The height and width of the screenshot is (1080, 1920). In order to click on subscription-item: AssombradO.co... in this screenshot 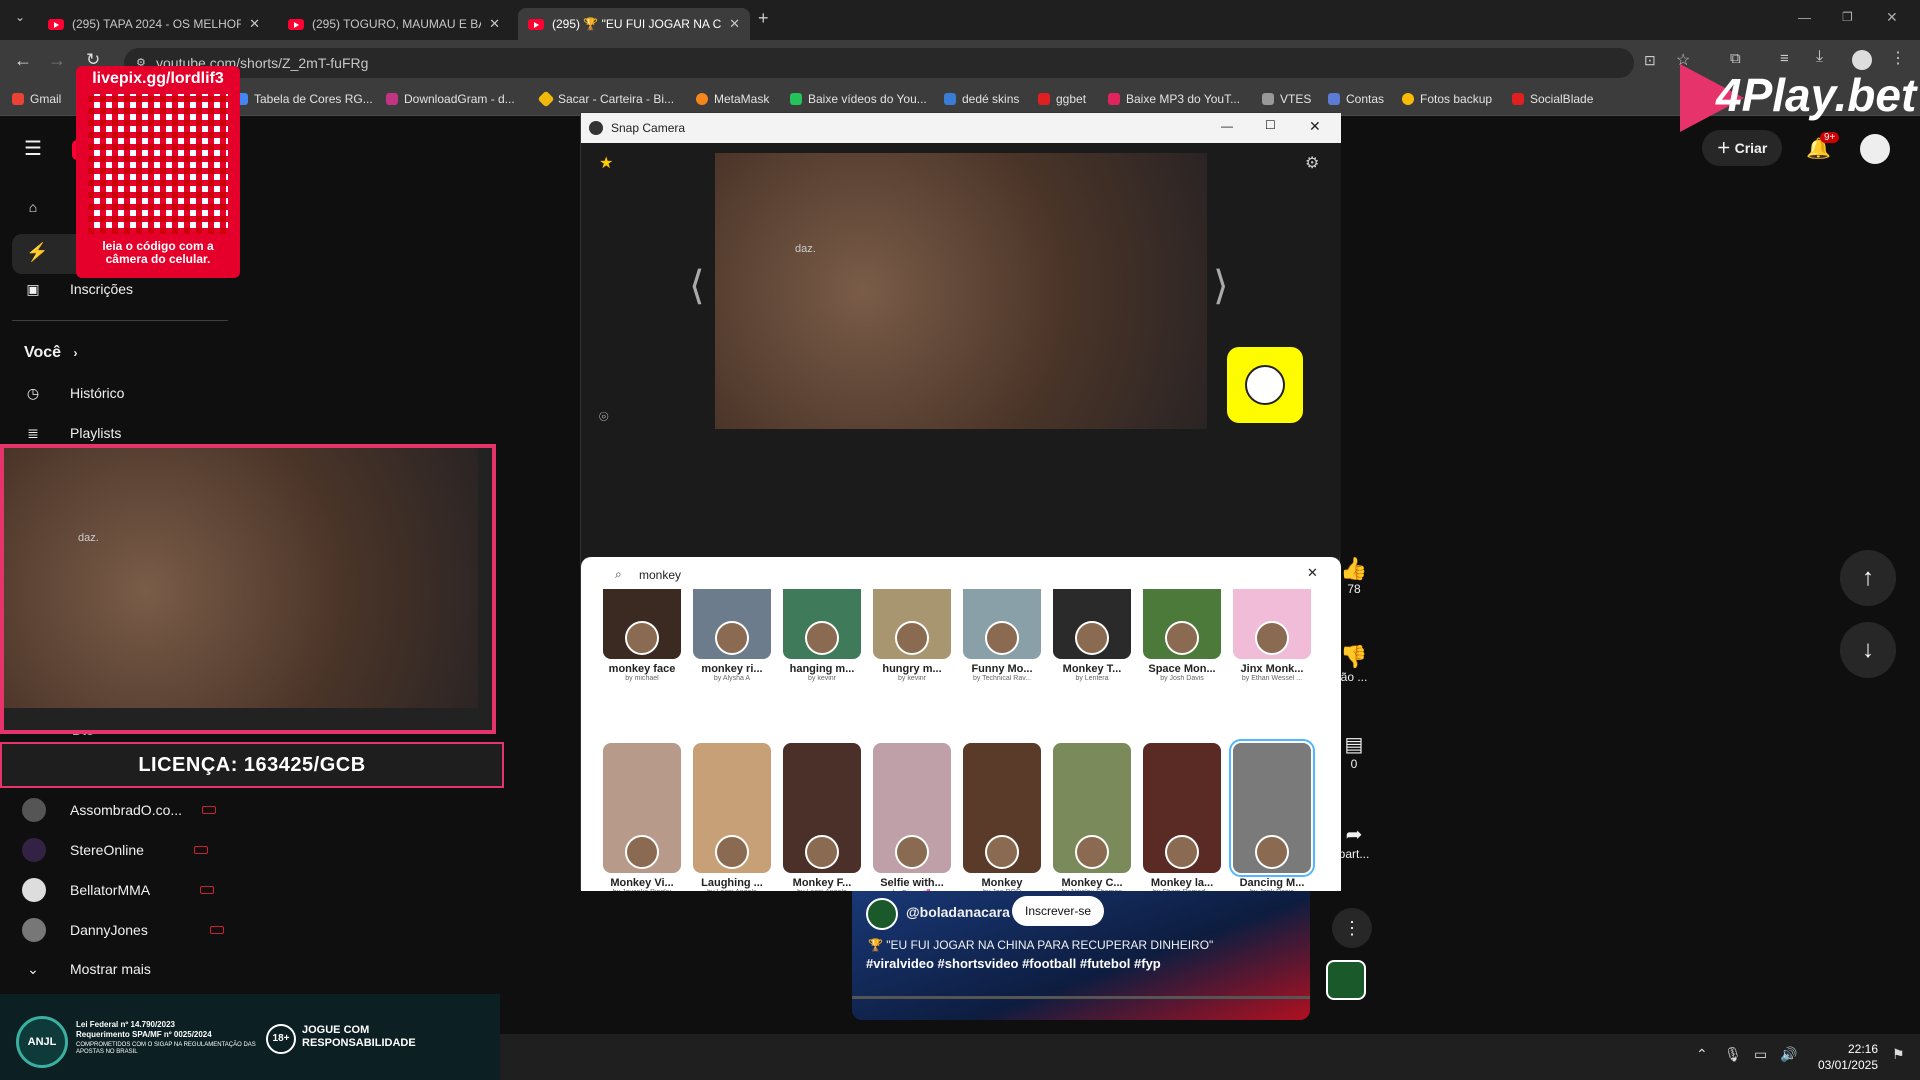, I will do `click(119, 810)`.